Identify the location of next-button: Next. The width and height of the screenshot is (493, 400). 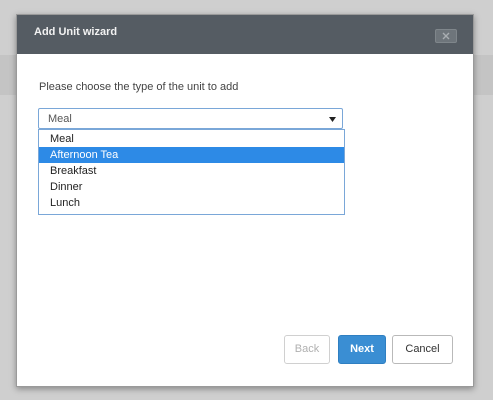
(362, 349).